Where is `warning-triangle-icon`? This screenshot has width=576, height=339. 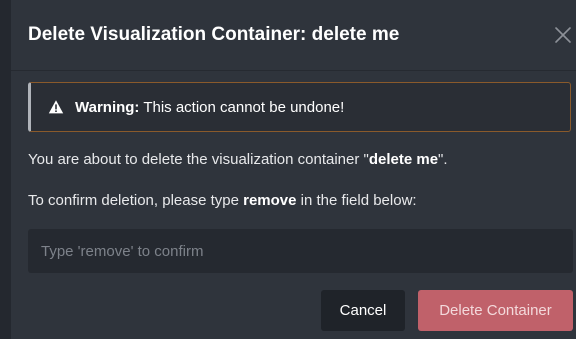
warning-triangle-icon is located at coordinates (56, 107).